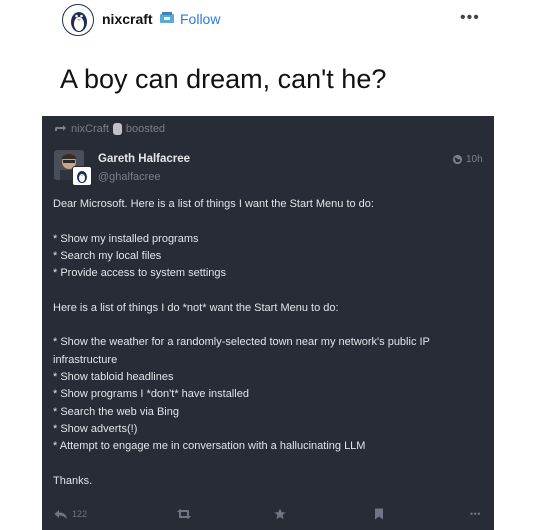 The height and width of the screenshot is (530, 540). I want to click on boost-verb: boosted, so click(145, 129).